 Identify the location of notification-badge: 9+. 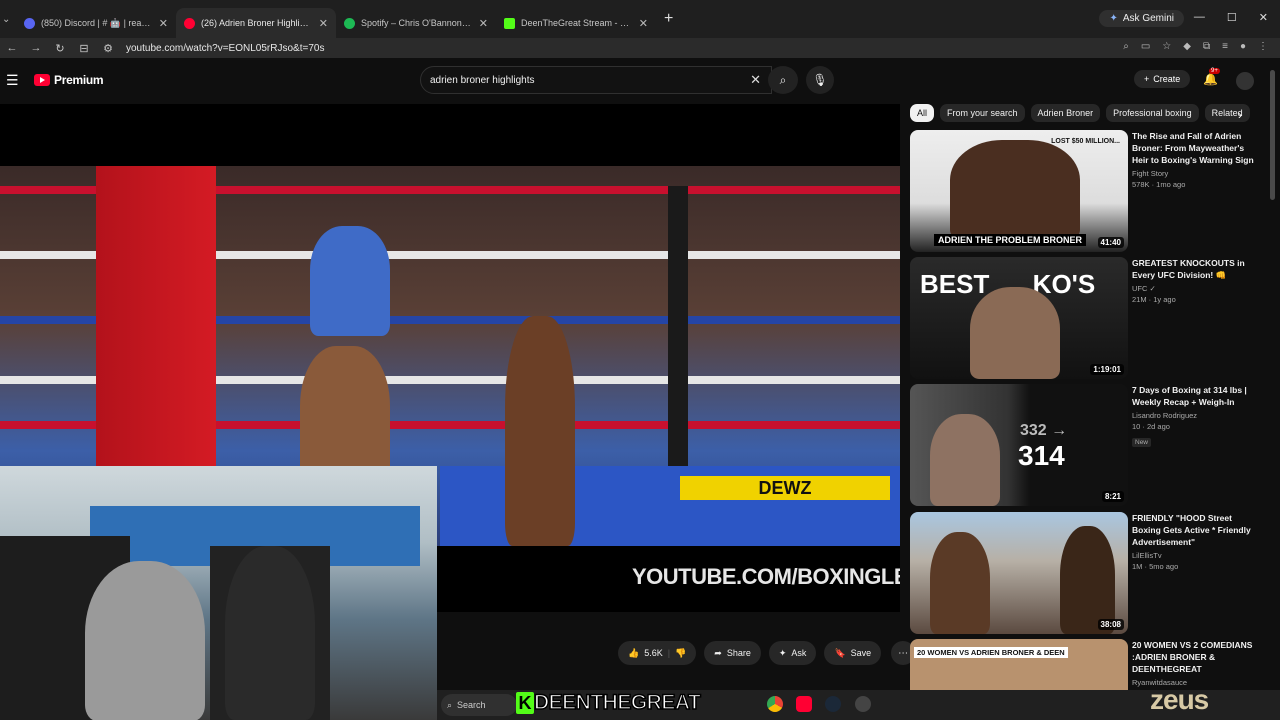
(1214, 71).